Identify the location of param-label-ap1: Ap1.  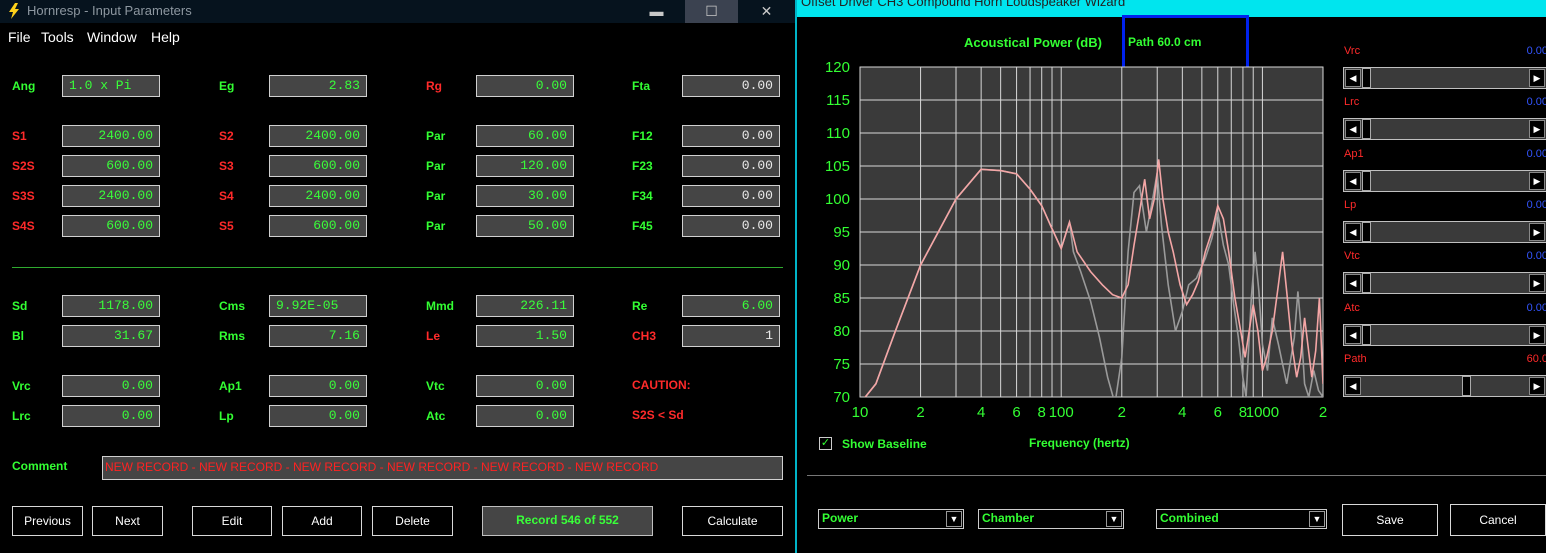
(230, 386).